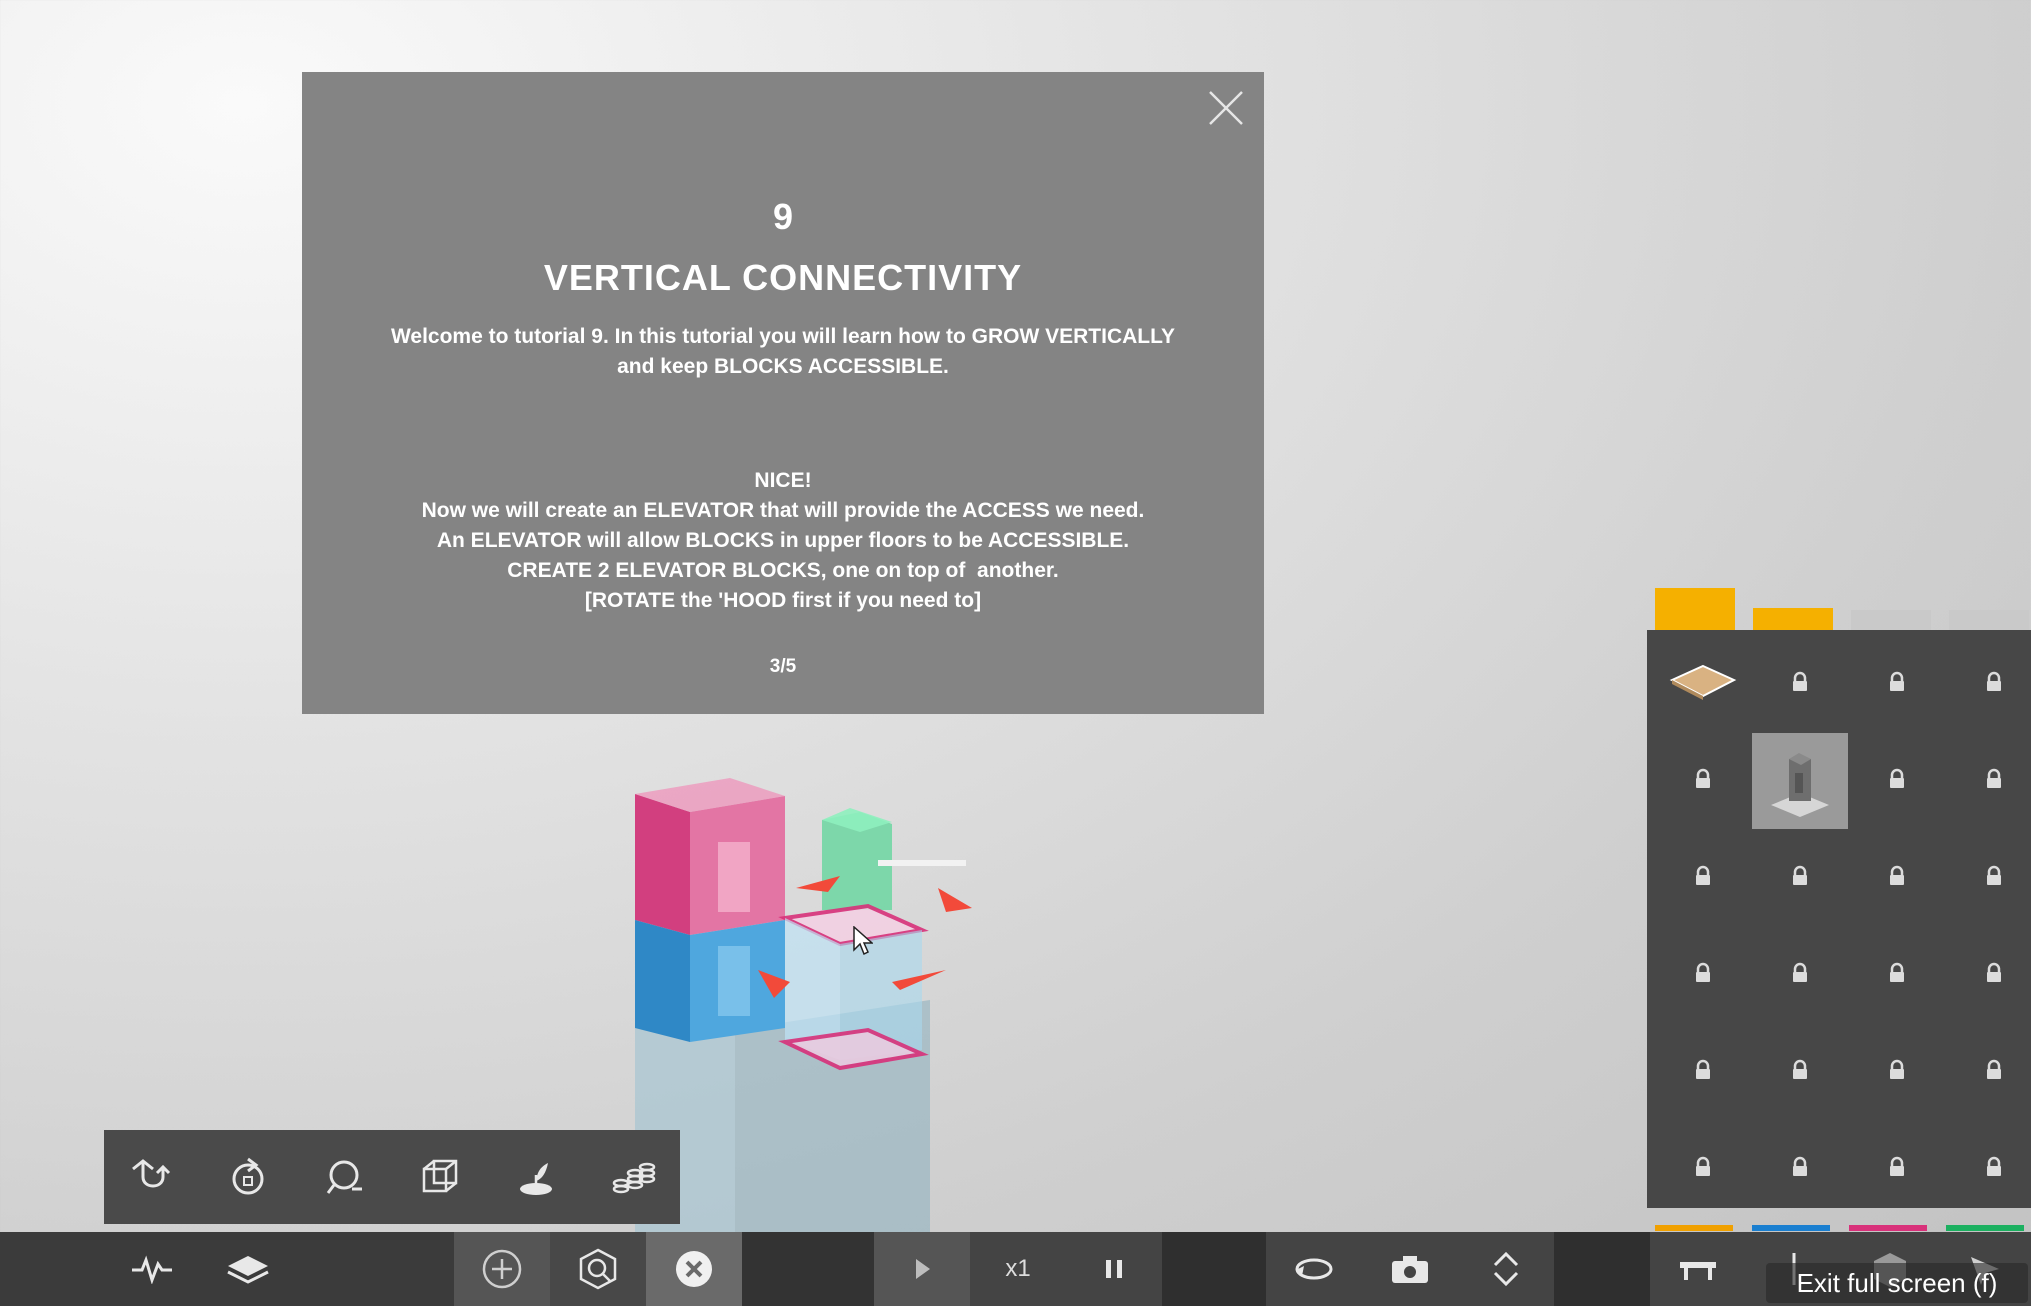 This screenshot has height=1306, width=2031. What do you see at coordinates (734, 877) in the screenshot?
I see `pink-block-window` at bounding box center [734, 877].